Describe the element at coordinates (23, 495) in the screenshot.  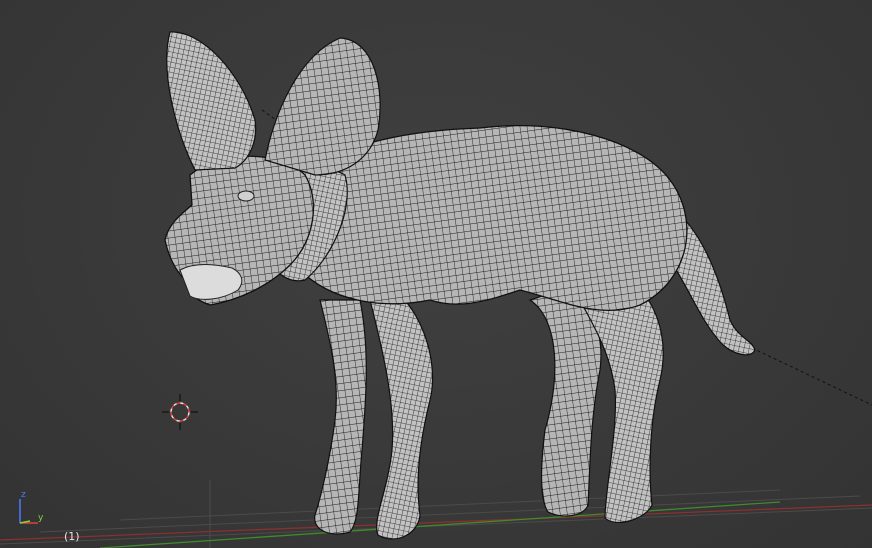
I see `gizmo-z-label: z` at that location.